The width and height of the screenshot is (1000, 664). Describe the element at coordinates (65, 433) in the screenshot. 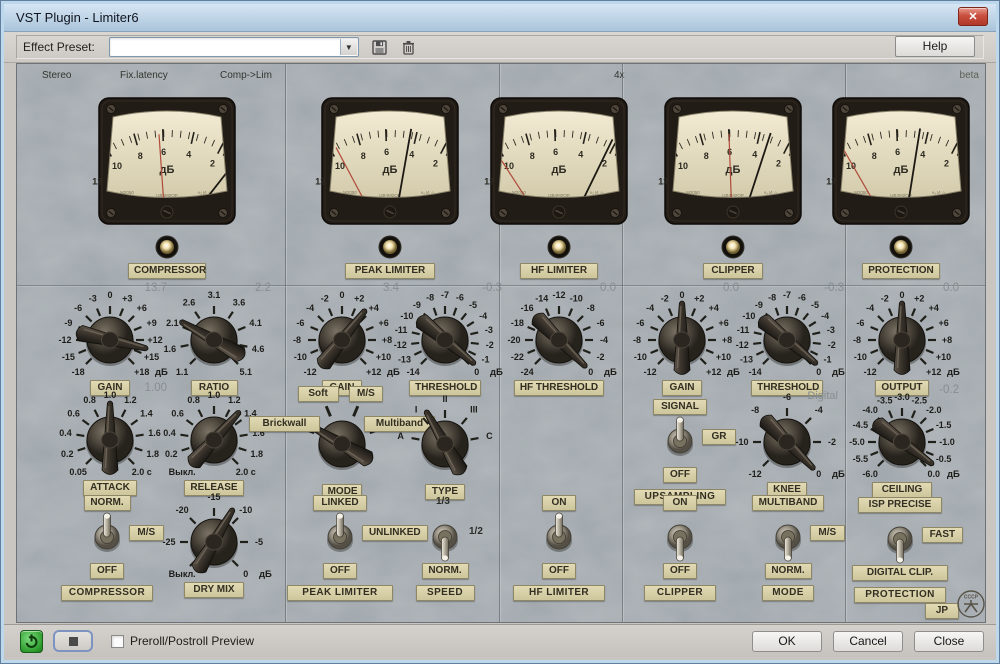

I see `svg-text: 0.4` at that location.